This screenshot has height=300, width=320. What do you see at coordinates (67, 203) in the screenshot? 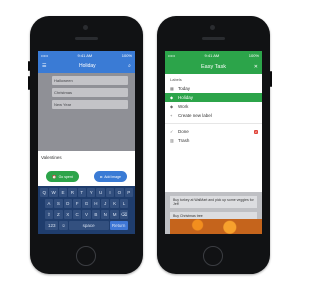
I see `key: D` at bounding box center [67, 203].